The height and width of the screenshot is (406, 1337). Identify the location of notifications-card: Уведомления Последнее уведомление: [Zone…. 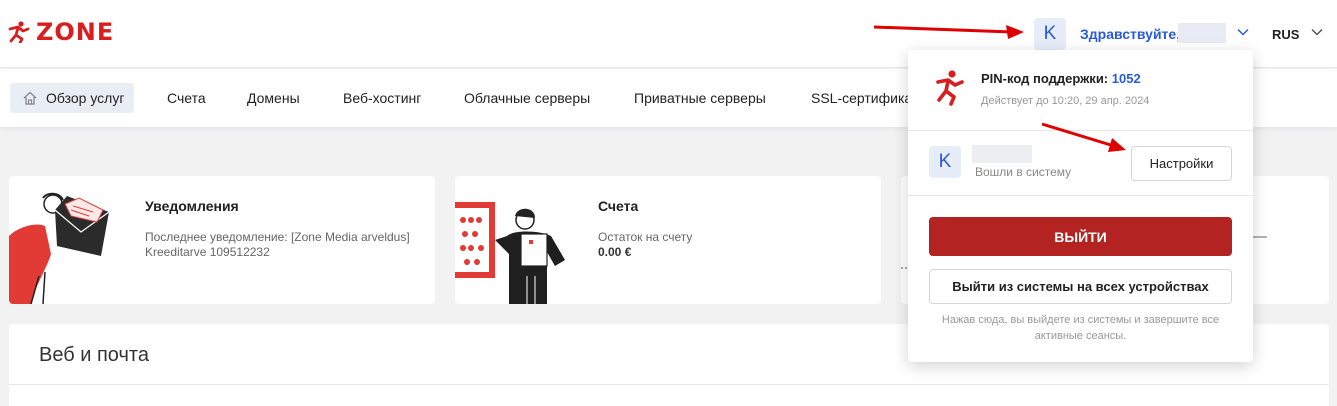
(222, 240).